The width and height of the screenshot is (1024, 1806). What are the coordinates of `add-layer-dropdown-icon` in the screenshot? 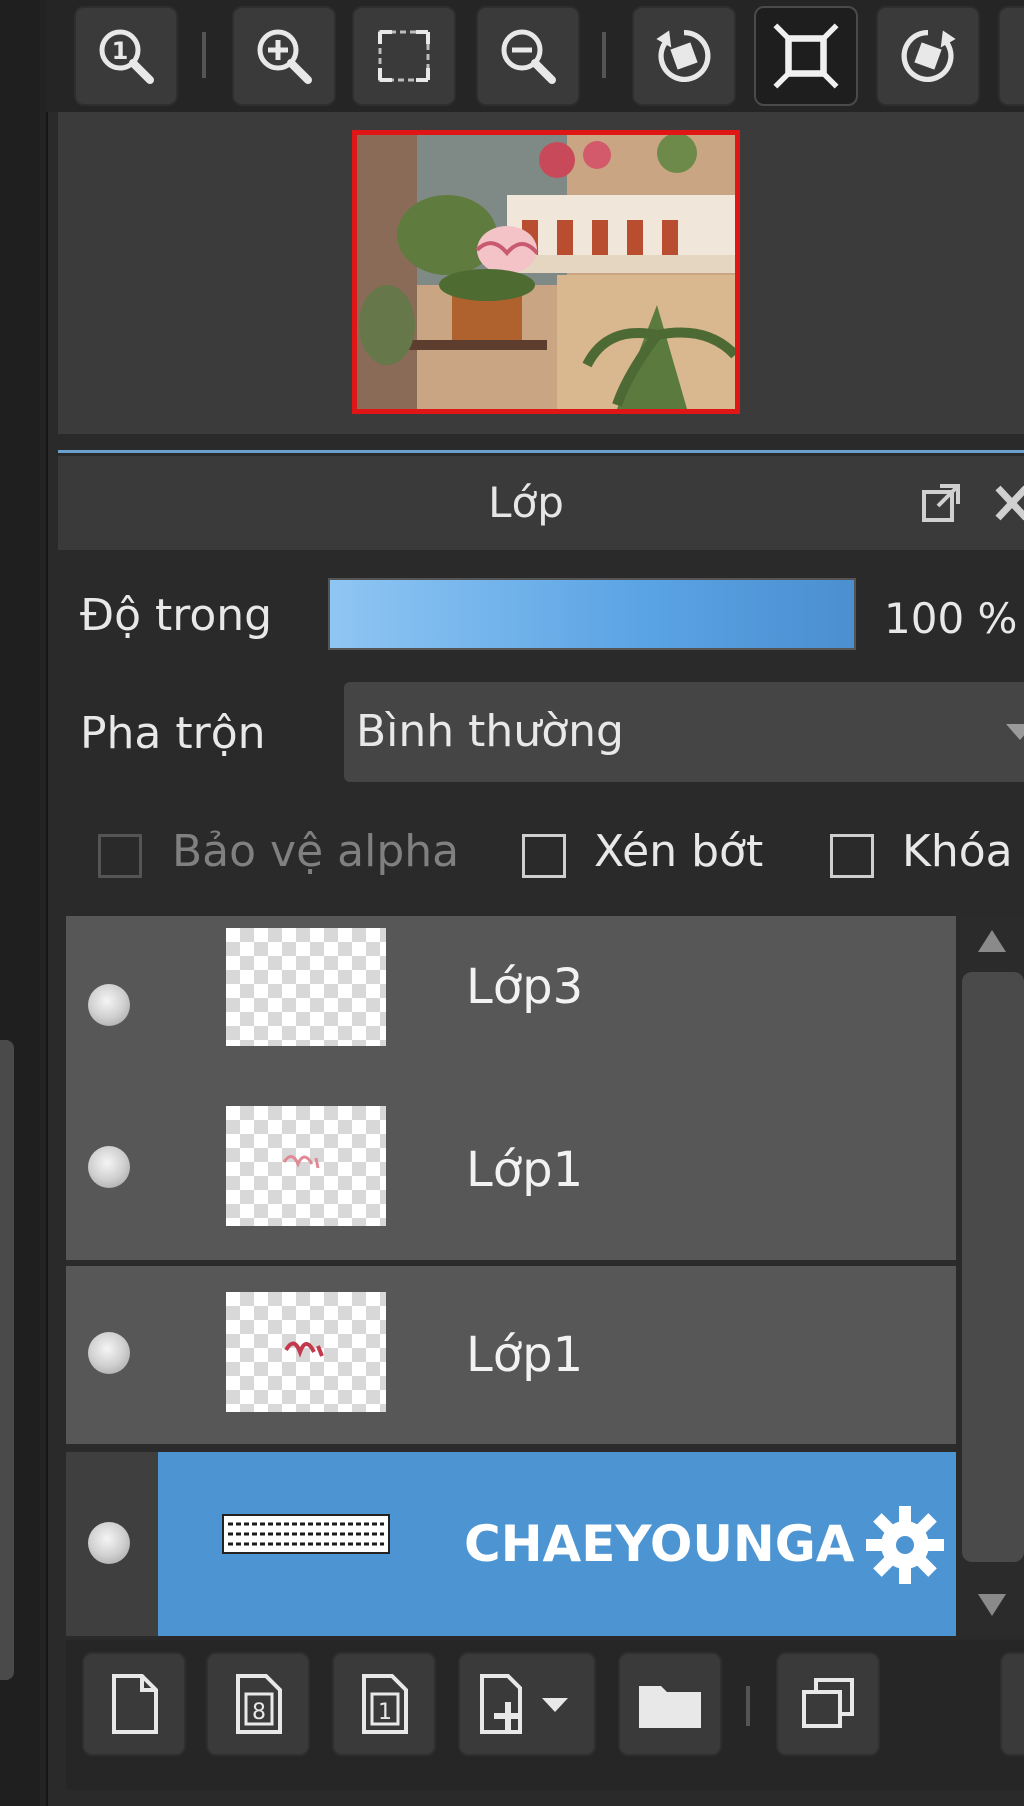 It's located at (524, 1704).